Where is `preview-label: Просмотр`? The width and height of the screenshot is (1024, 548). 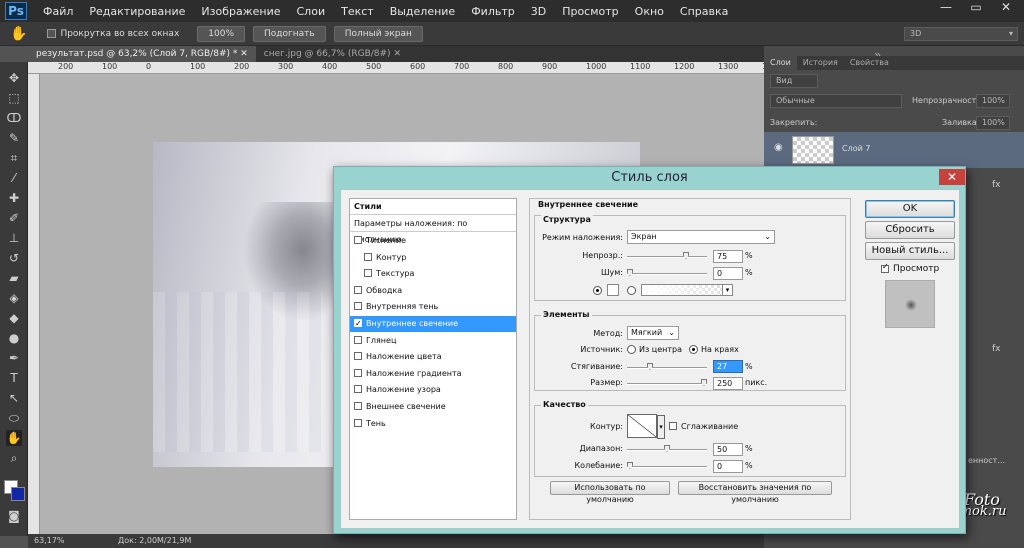 preview-label: Просмотр is located at coordinates (916, 269).